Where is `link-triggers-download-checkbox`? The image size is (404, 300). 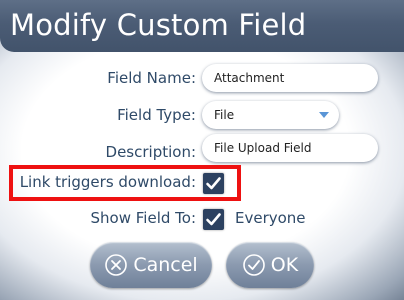
link-triggers-download-checkbox is located at coordinates (213, 183).